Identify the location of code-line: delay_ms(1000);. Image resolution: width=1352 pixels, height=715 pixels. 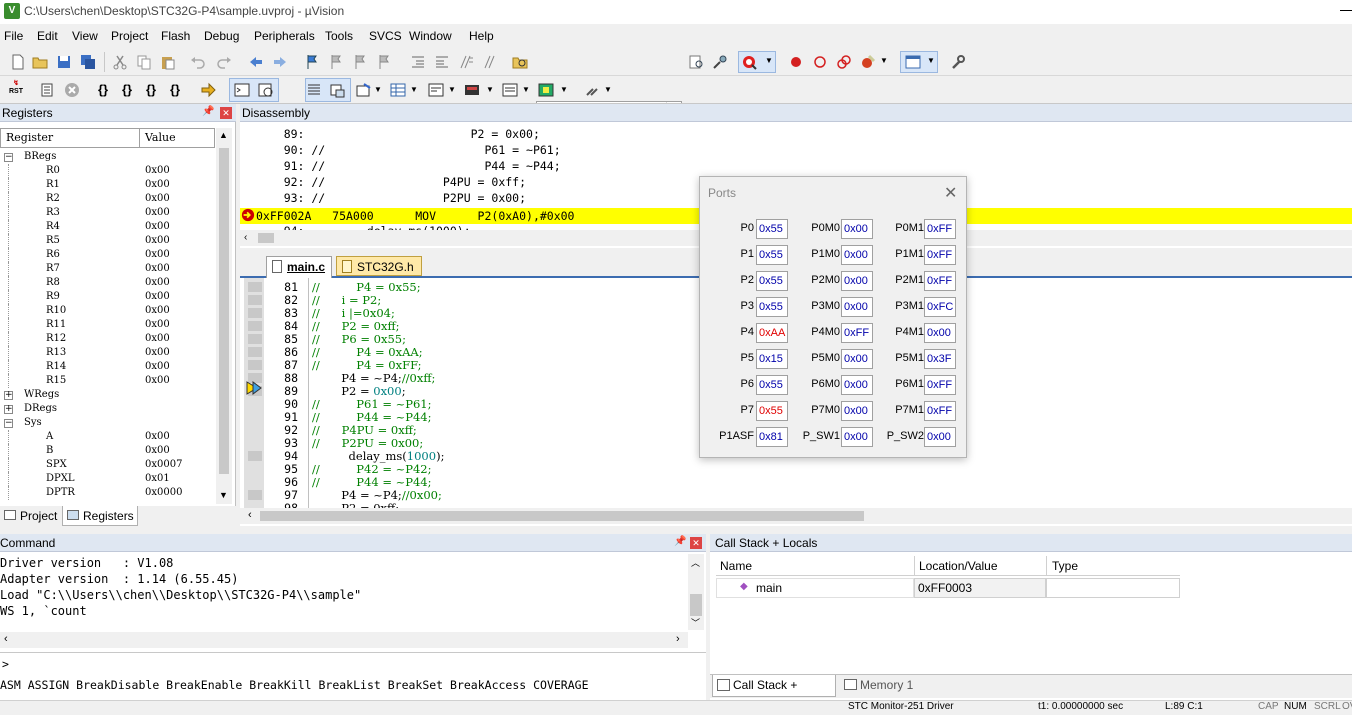
(378, 456).